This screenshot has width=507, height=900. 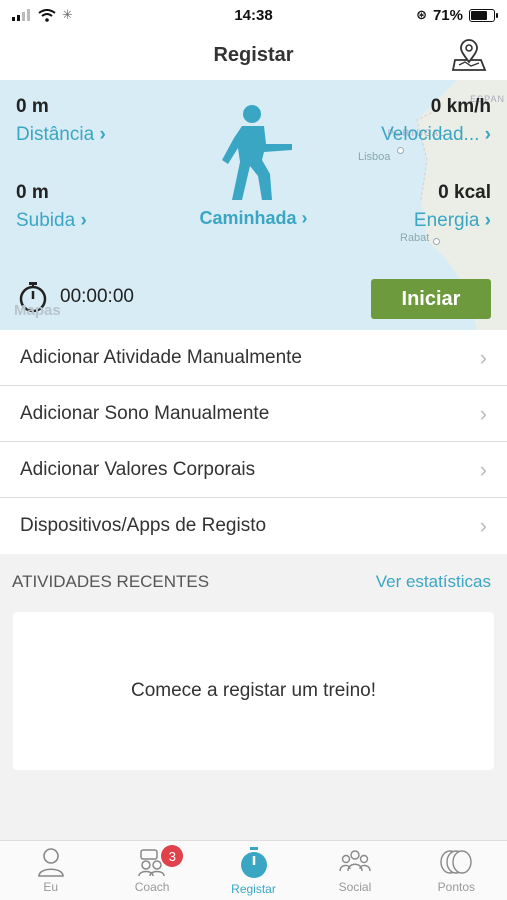 I want to click on tab-label: Social, so click(x=355, y=887).